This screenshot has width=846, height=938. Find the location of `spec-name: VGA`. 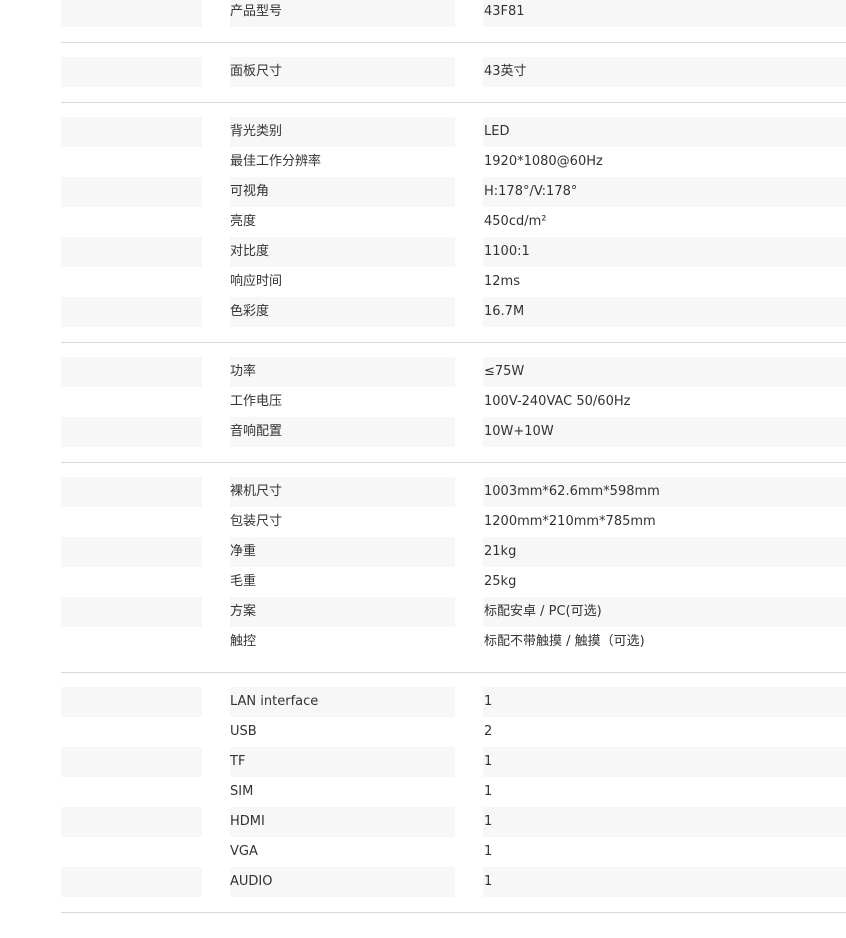

spec-name: VGA is located at coordinates (244, 851).